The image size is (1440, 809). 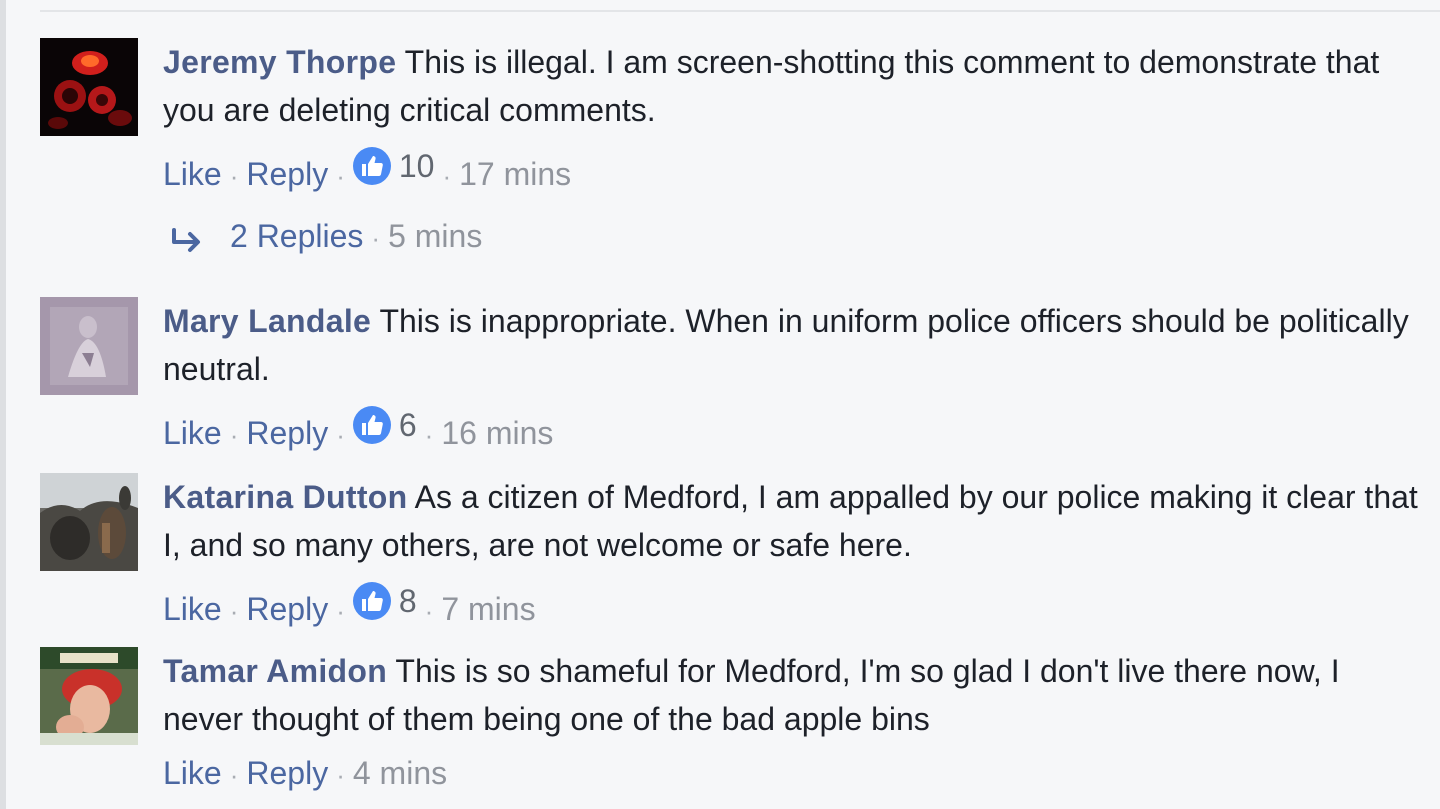 What do you see at coordinates (407, 425) in the screenshot?
I see `like-count-value: 6` at bounding box center [407, 425].